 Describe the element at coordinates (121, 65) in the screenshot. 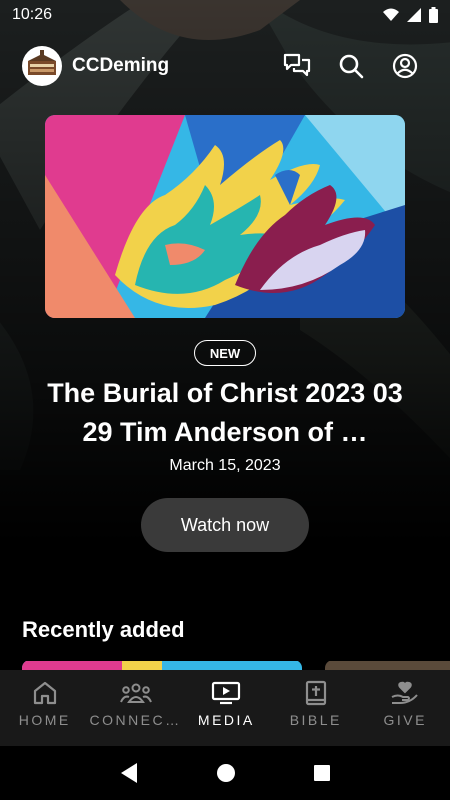

I see `app-name: CCDeming` at that location.